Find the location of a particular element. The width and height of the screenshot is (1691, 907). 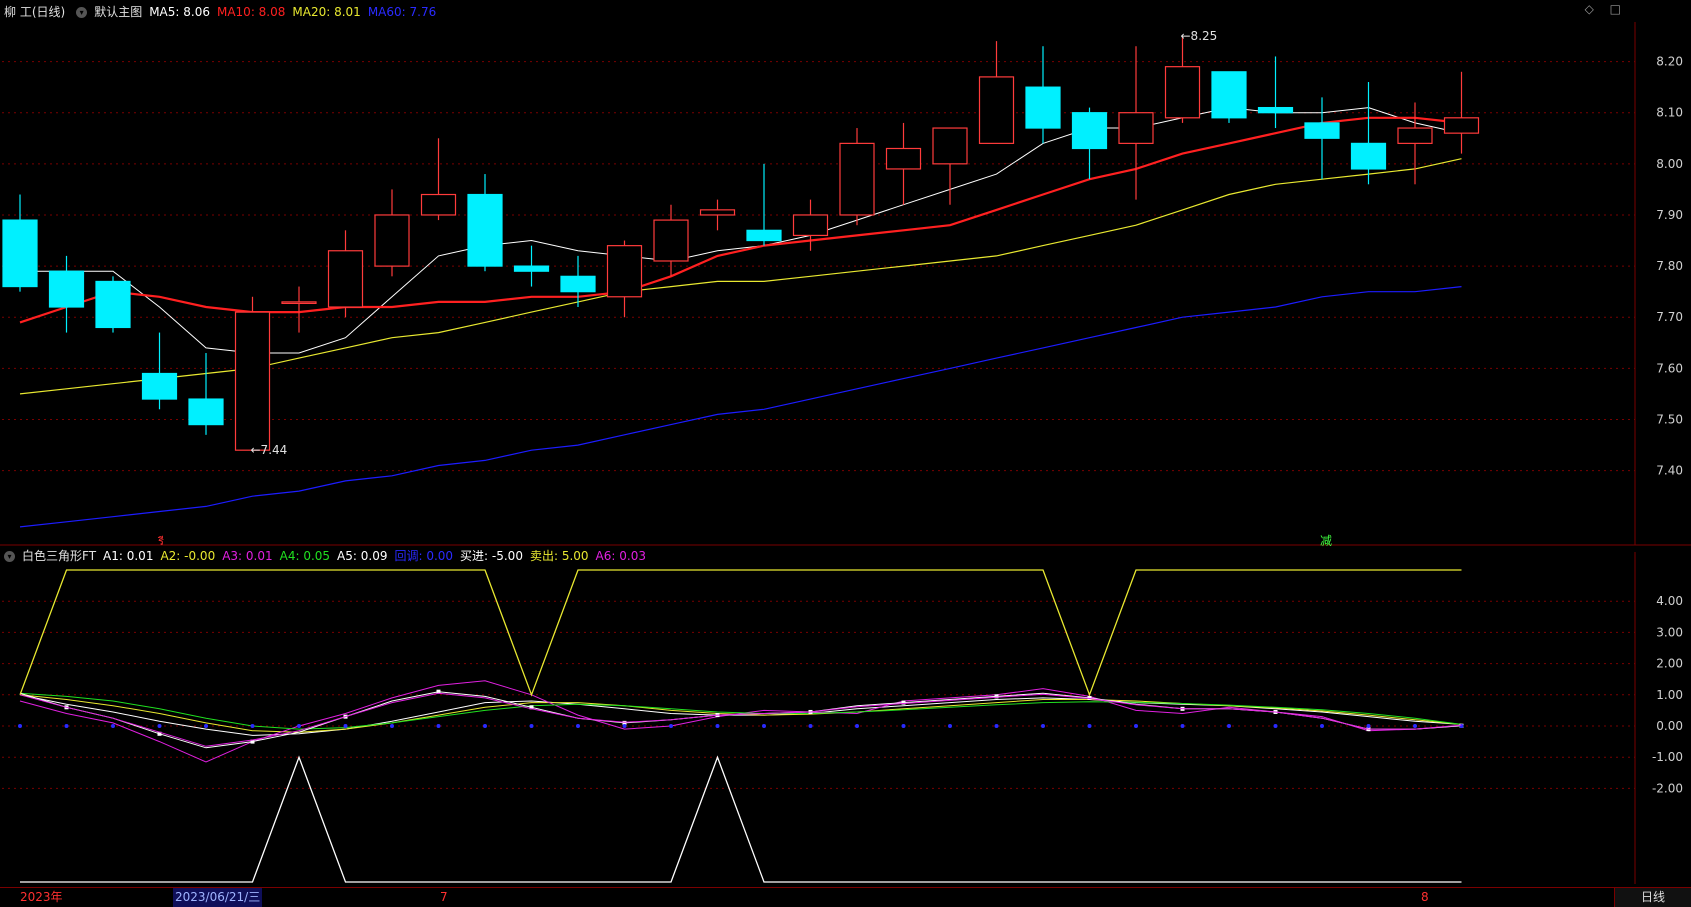

price-tick-label: 7.90 is located at coordinates (1669, 215).